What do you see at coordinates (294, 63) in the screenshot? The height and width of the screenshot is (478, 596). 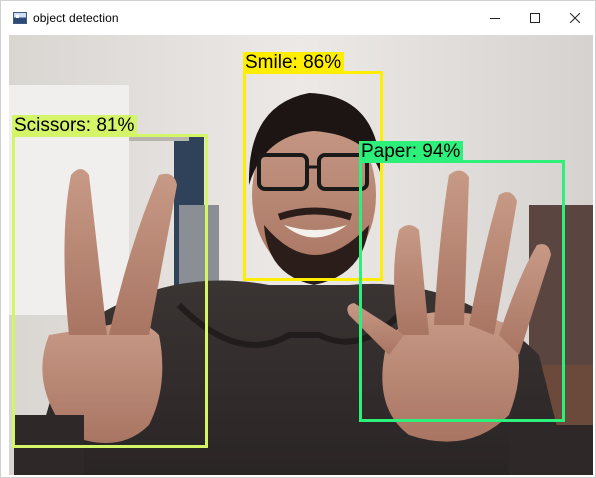 I see `detection-label-smile: Smile: 86%` at bounding box center [294, 63].